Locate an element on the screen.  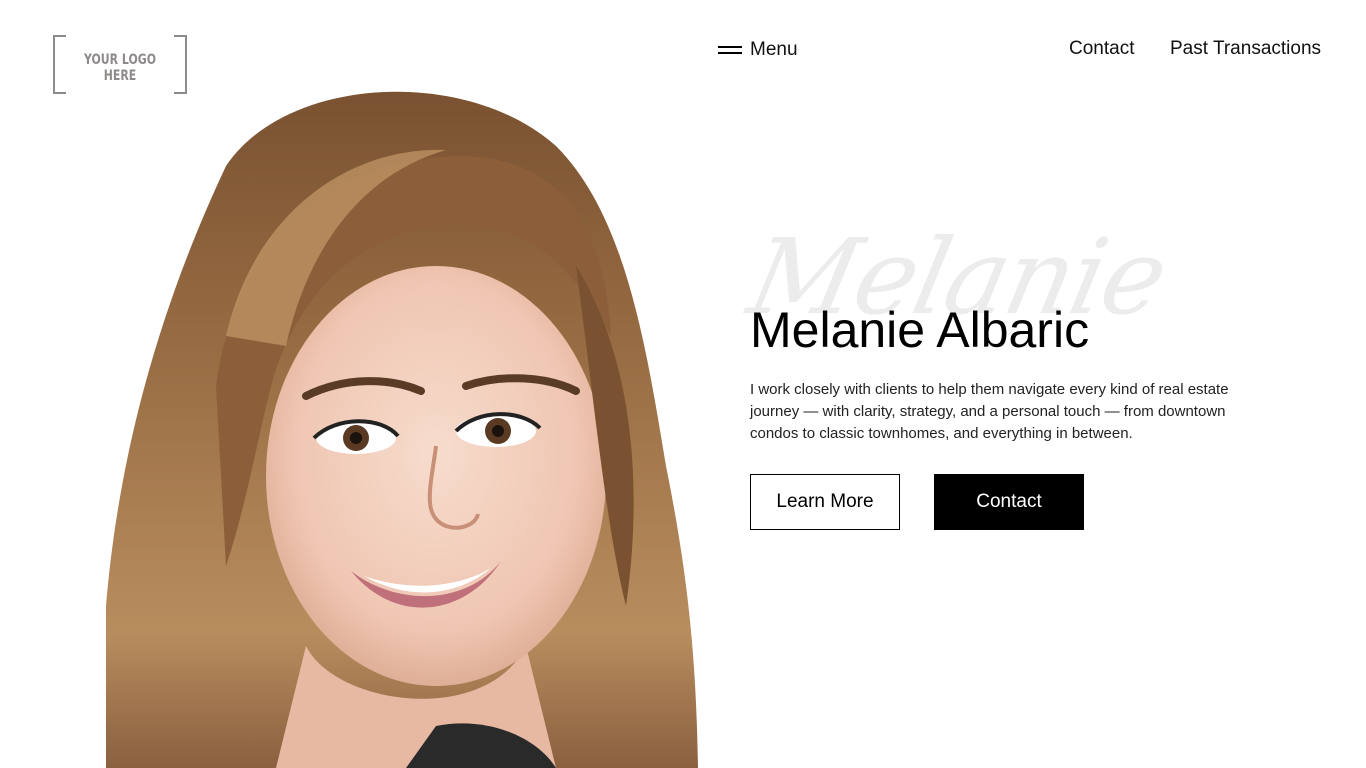
logo-bracket-left is located at coordinates (59, 64).